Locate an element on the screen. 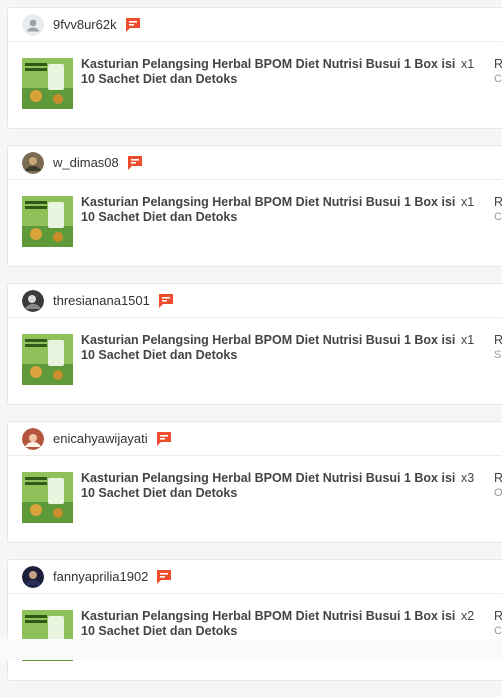 Image resolution: width=502 pixels, height=697 pixels. product-quantity: x3 is located at coordinates (468, 478).